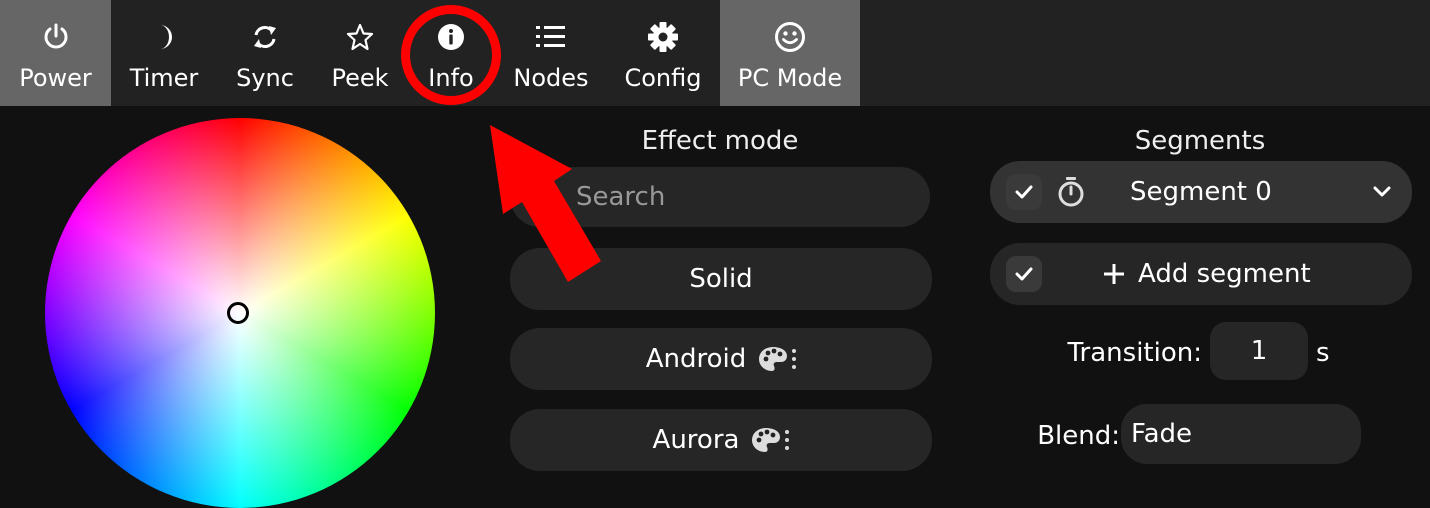 The height and width of the screenshot is (508, 1430). I want to click on effect-item-aurora: Aurora, so click(721, 440).